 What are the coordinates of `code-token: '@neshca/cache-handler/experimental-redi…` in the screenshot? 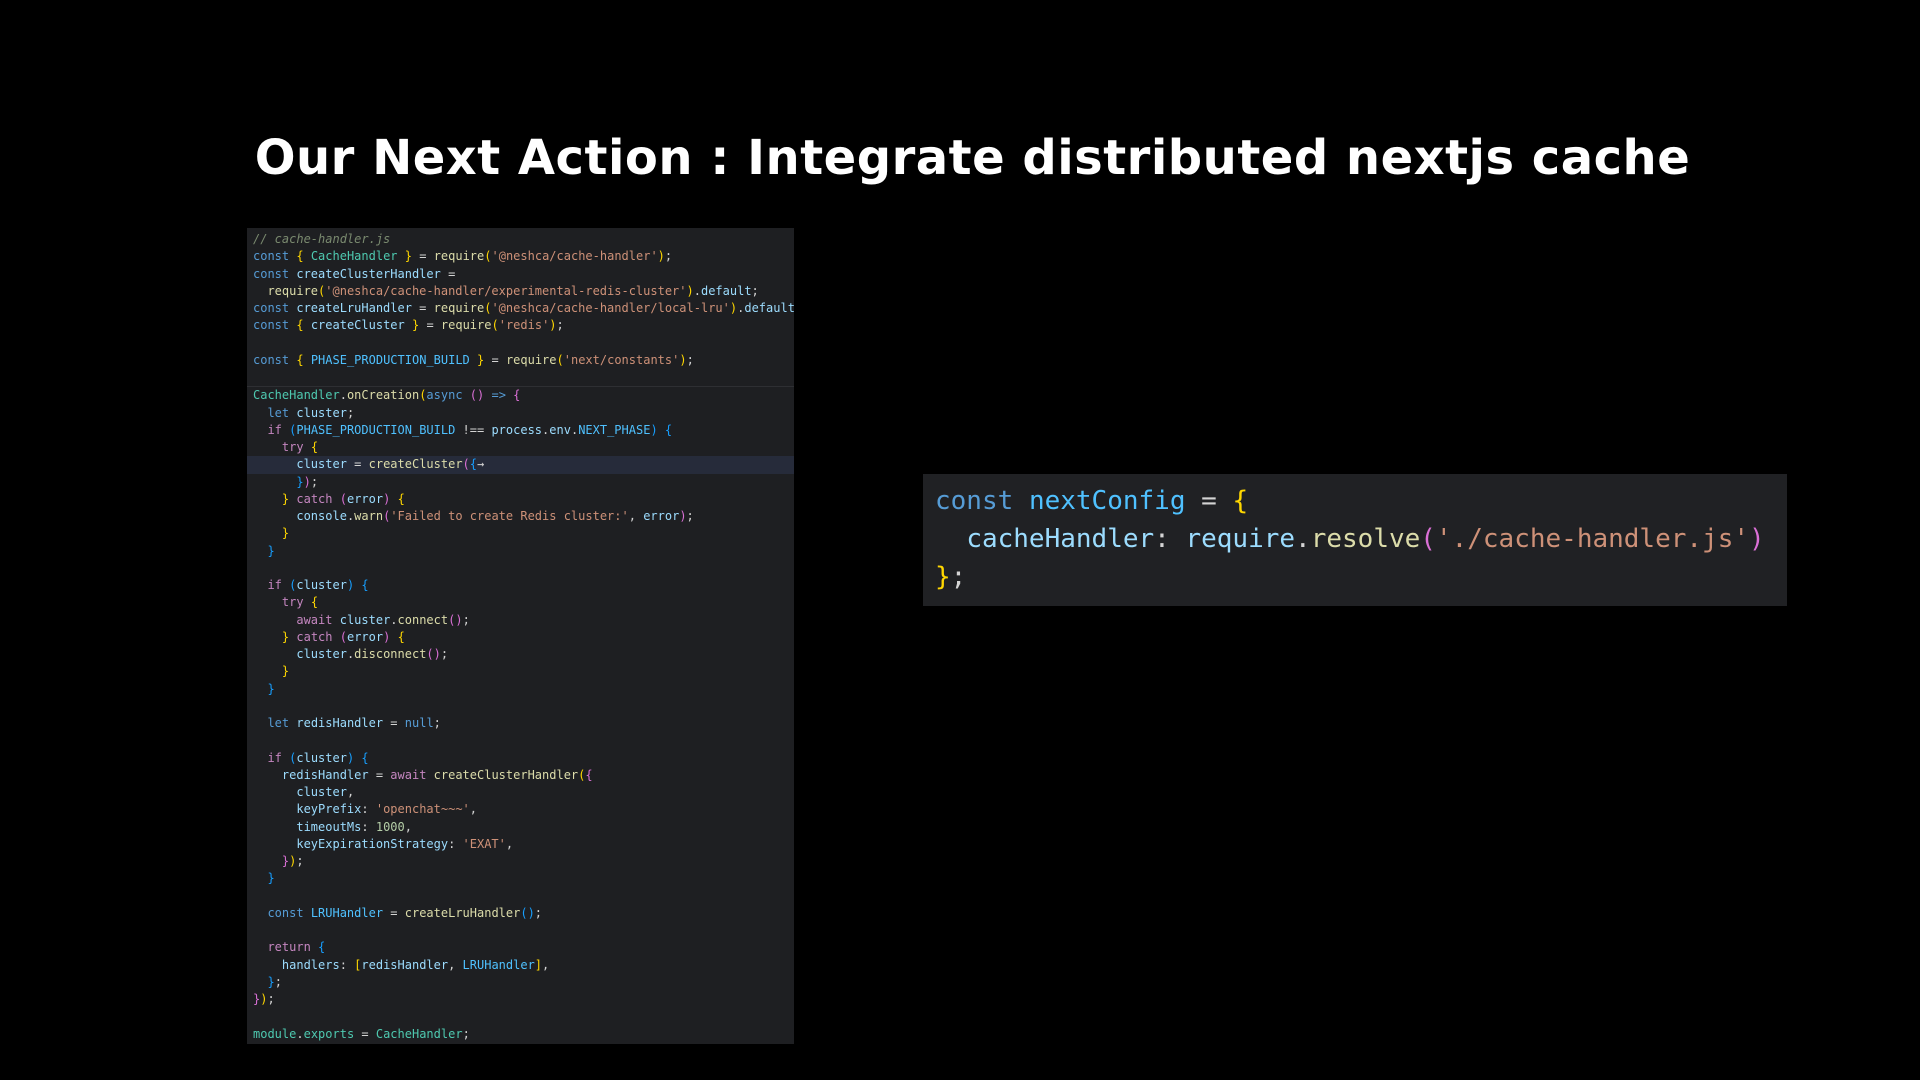 It's located at (506, 290).